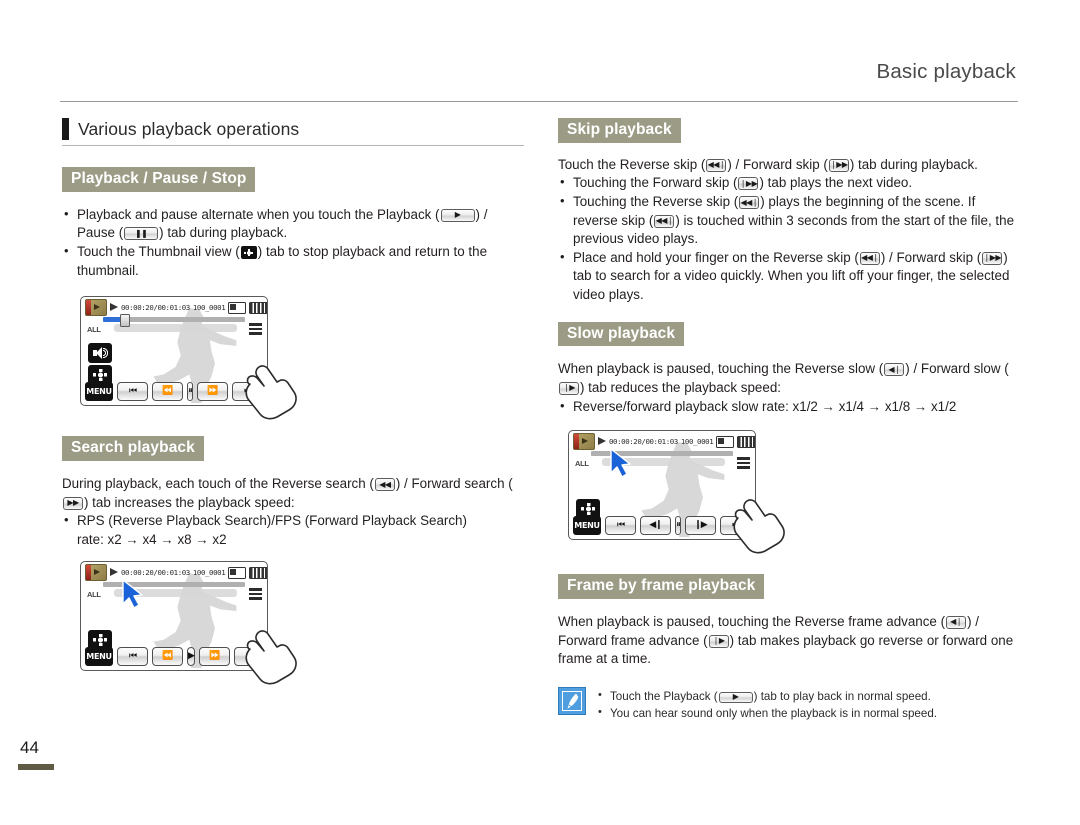 This screenshot has height=825, width=1080. What do you see at coordinates (789, 586) in the screenshot?
I see `subsection-frame-by-frame: Frame by frame playback` at bounding box center [789, 586].